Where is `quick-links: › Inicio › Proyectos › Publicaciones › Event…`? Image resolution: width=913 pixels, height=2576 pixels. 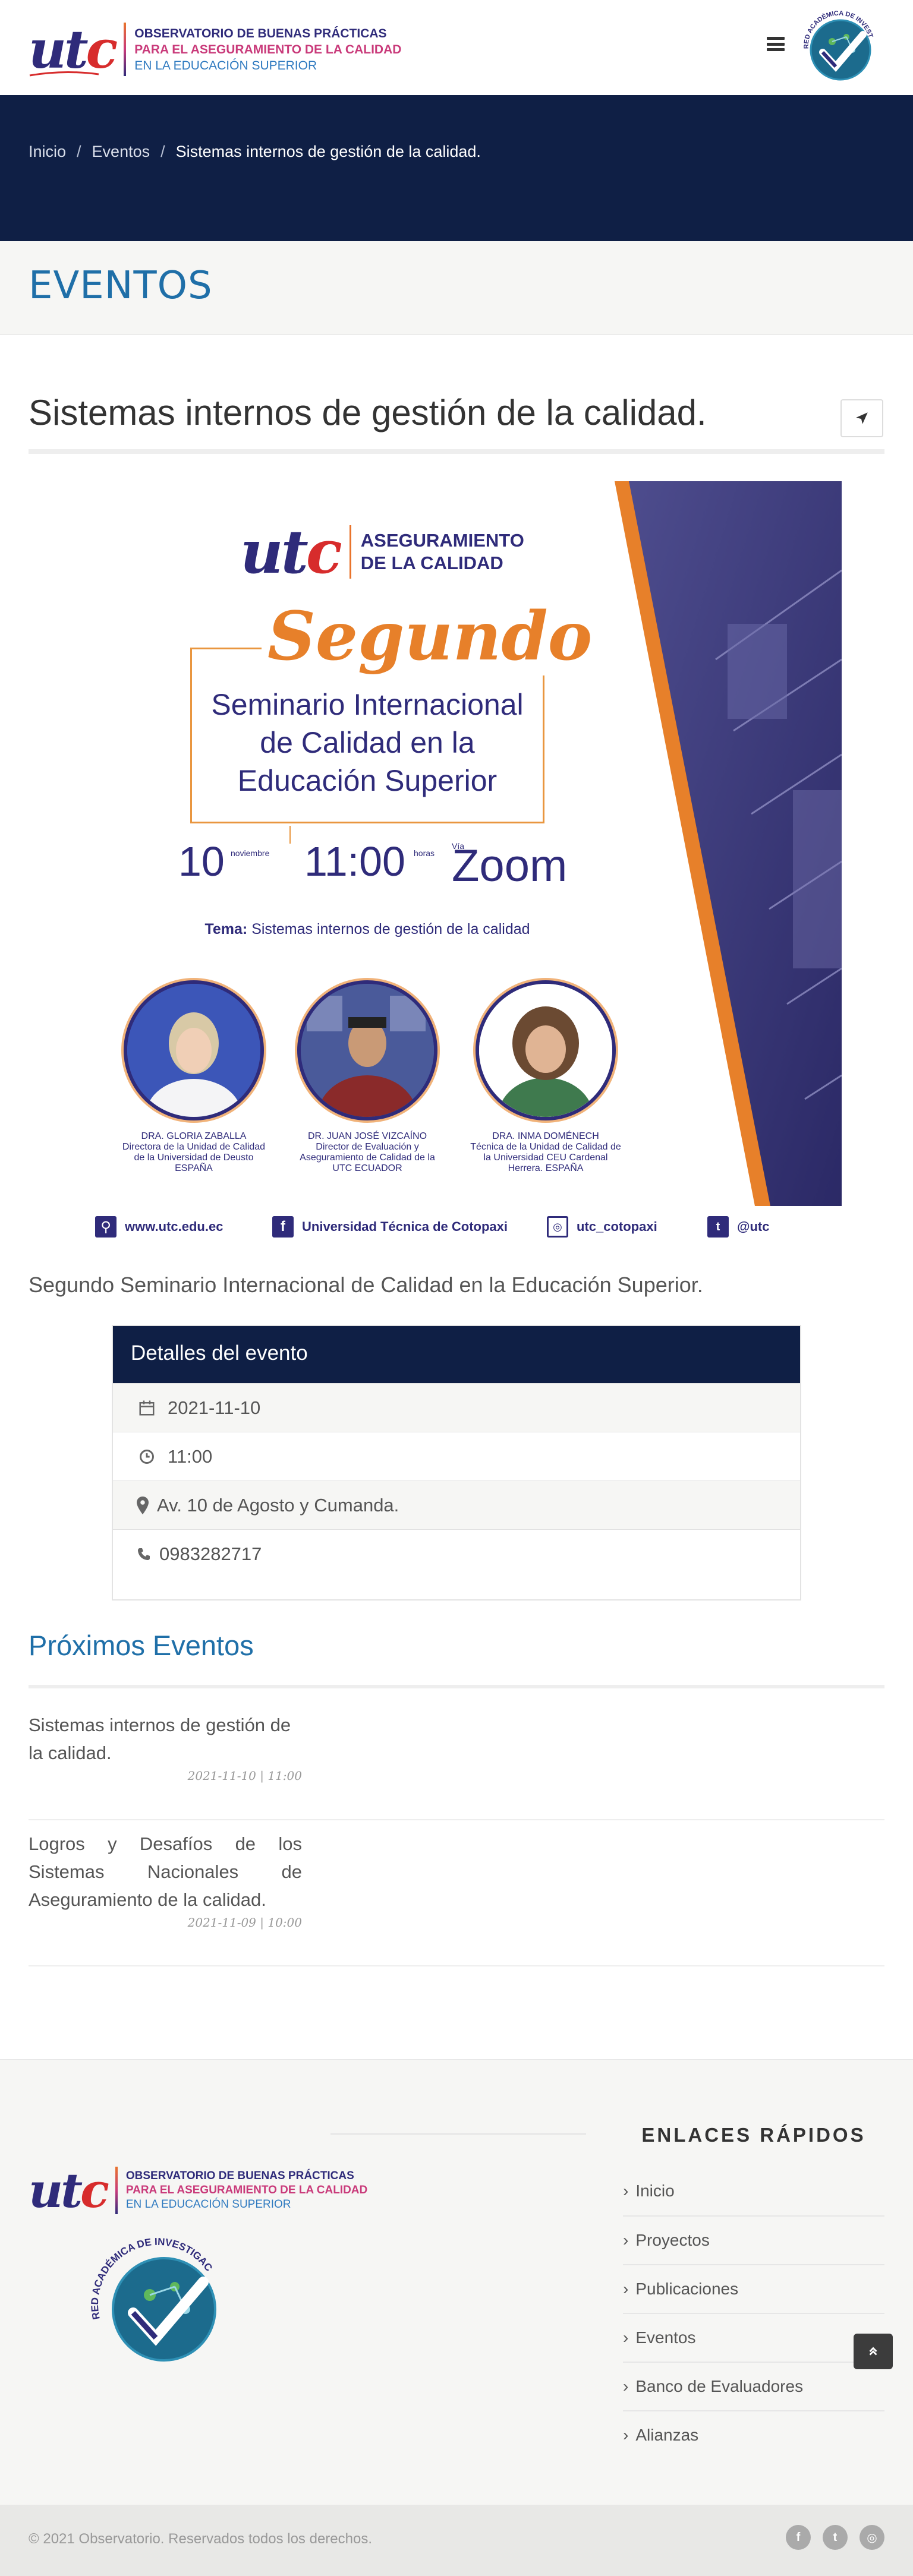
quick-links: › Inicio › Proyectos › Publicaciones › Event… is located at coordinates (753, 2313).